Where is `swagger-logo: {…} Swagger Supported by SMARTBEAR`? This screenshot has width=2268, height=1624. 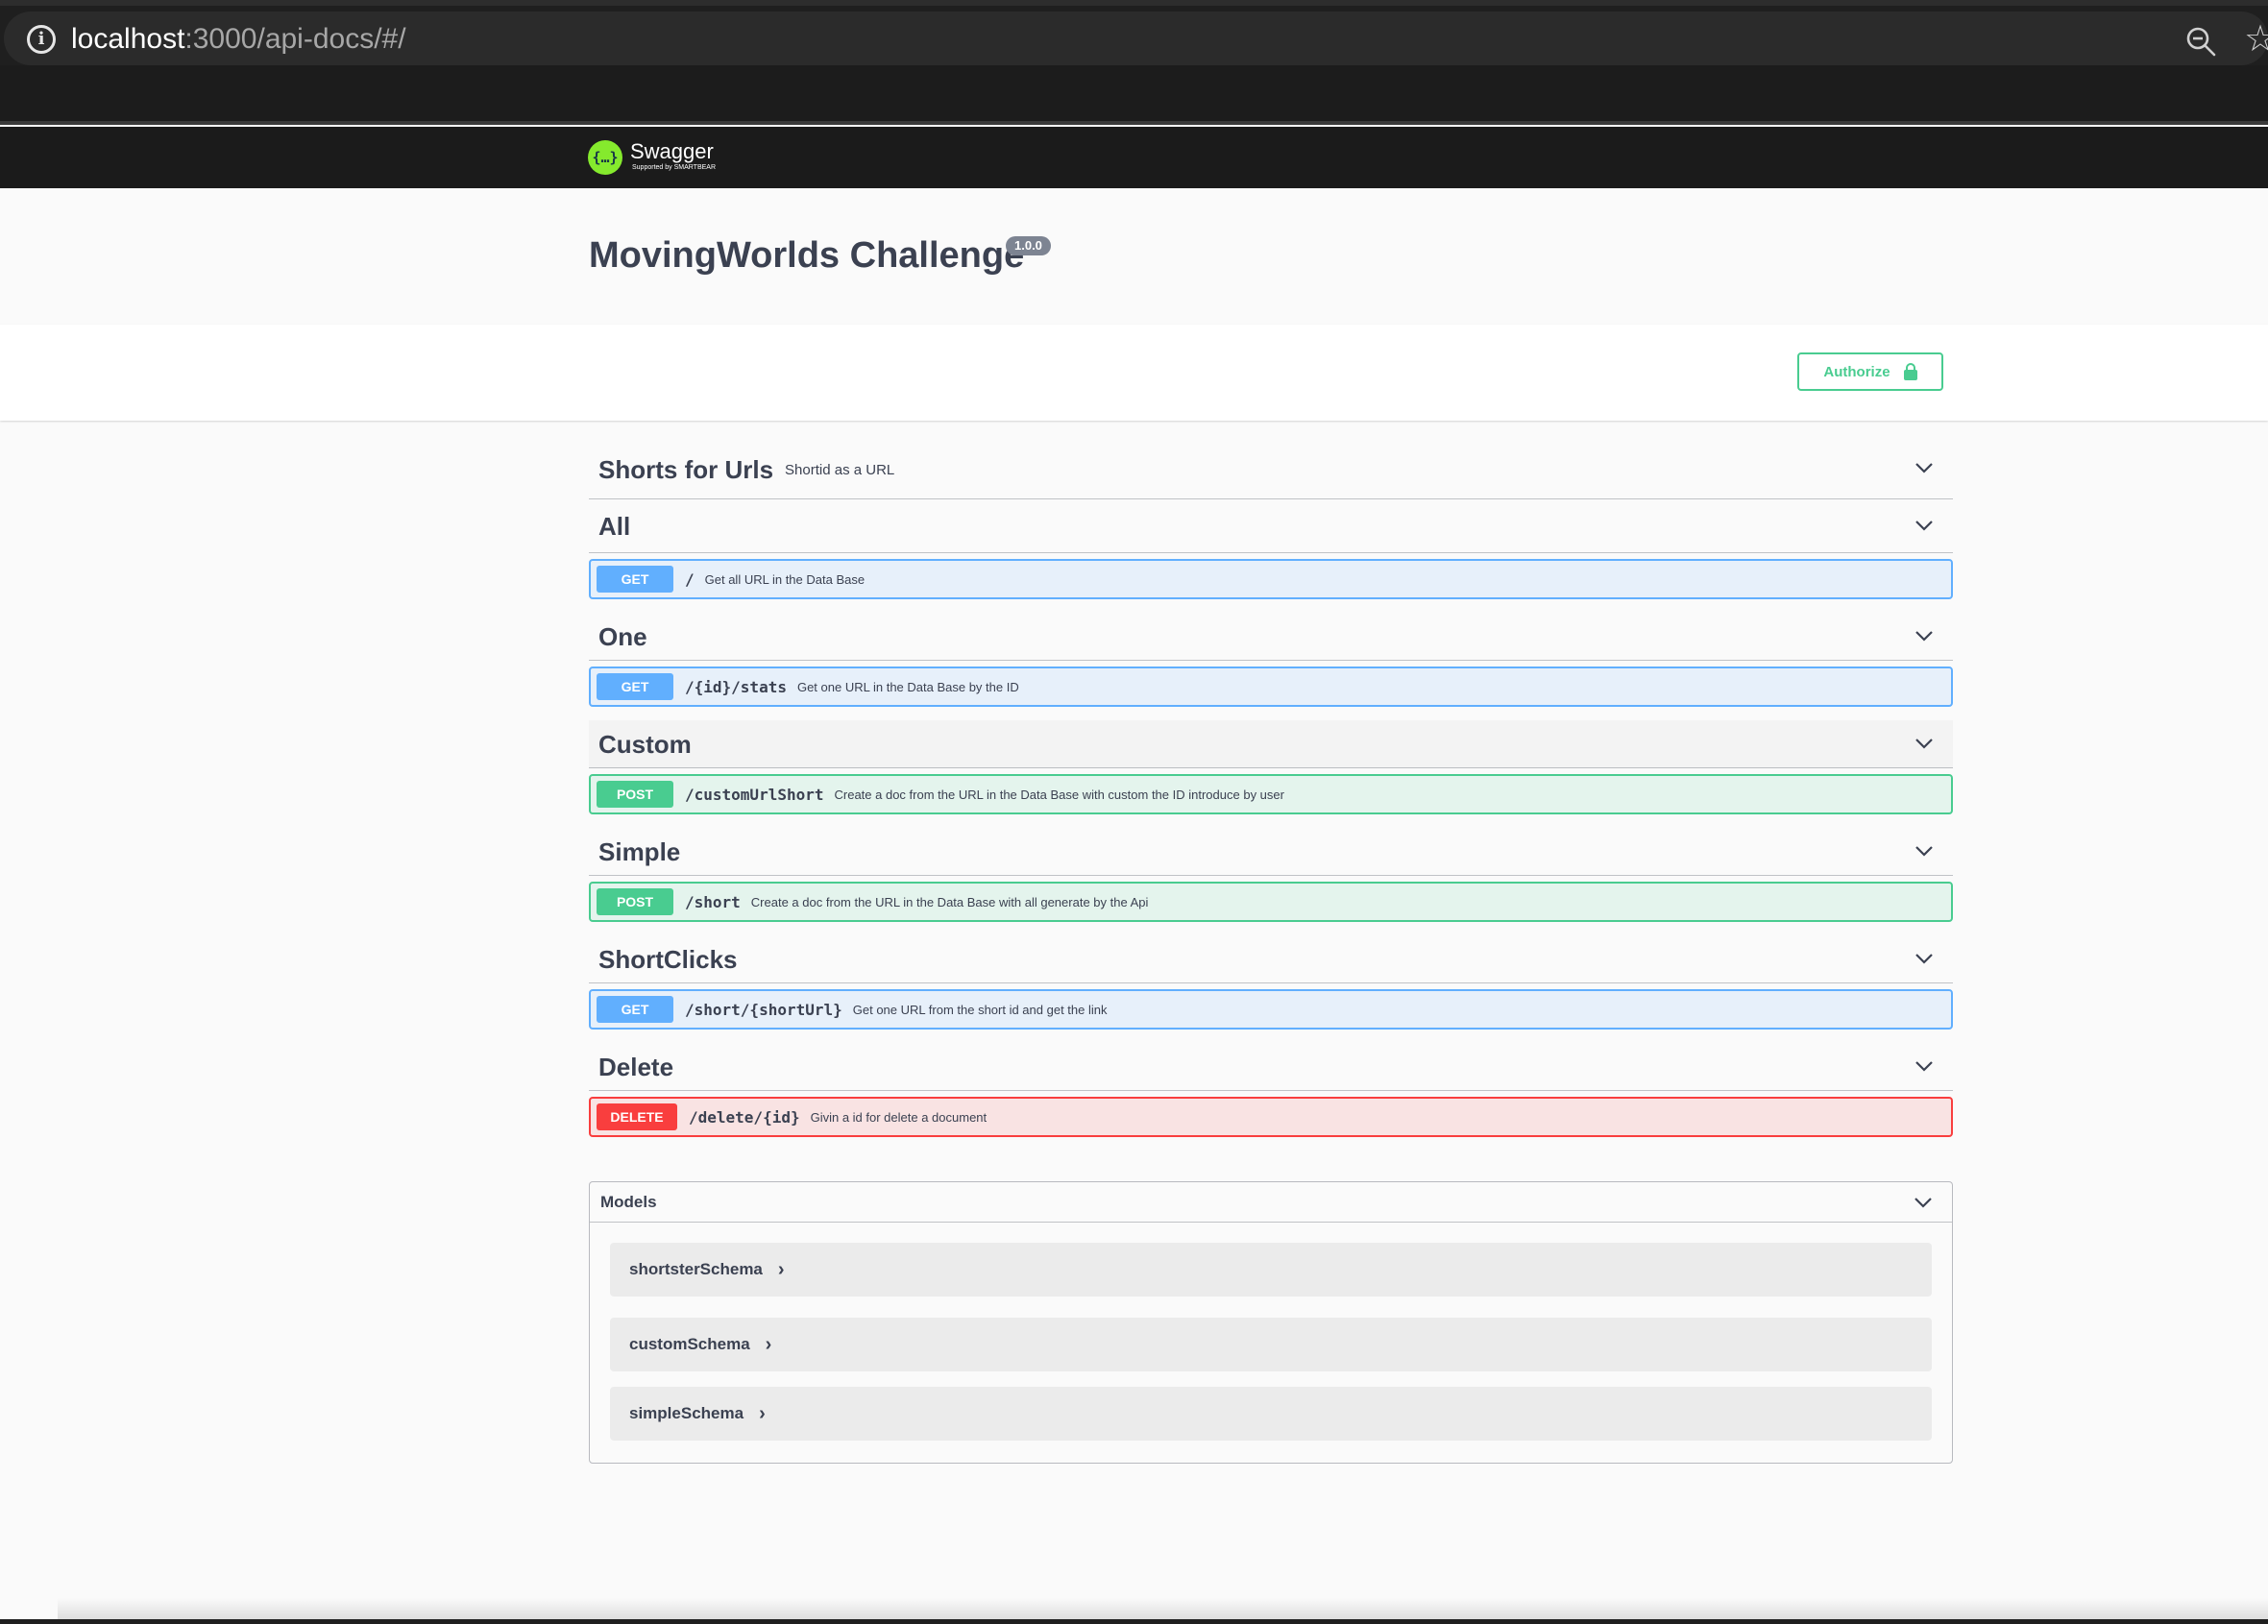 swagger-logo: {…} Swagger Supported by SMARTBEAR is located at coordinates (652, 159).